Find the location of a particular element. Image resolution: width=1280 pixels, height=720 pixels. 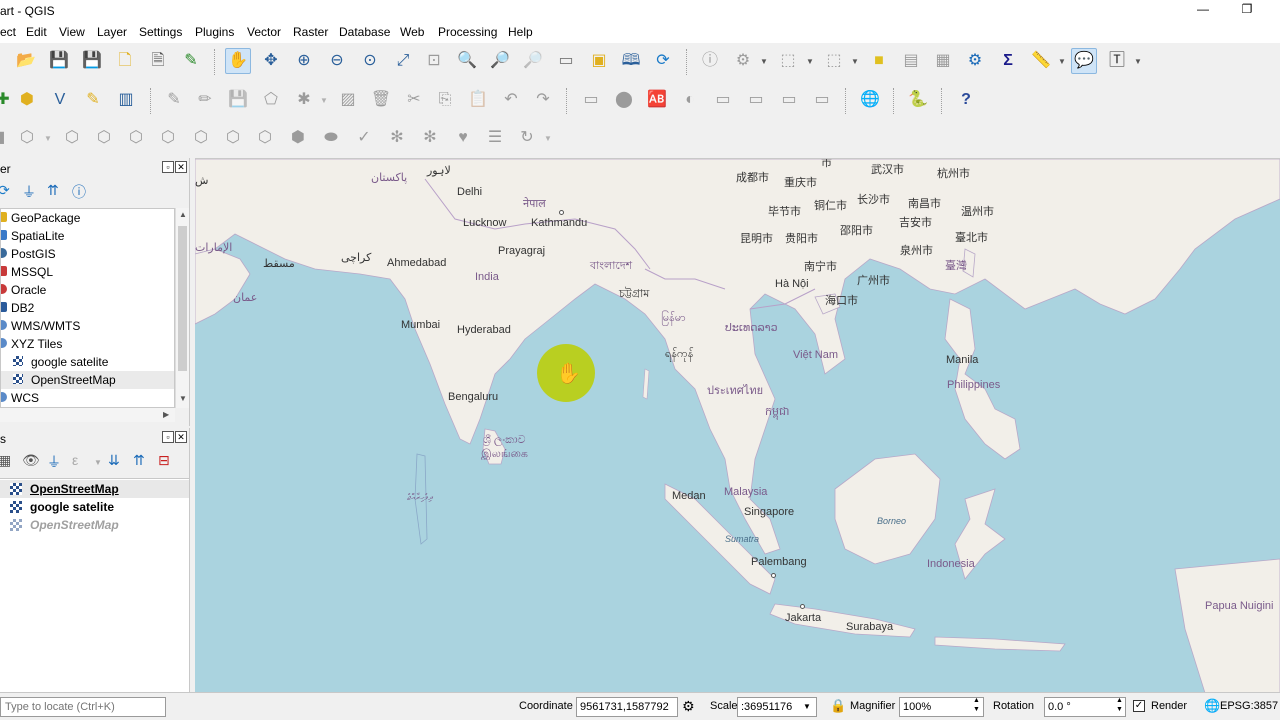

map-tips-icon: 💬 is located at coordinates (1084, 61).